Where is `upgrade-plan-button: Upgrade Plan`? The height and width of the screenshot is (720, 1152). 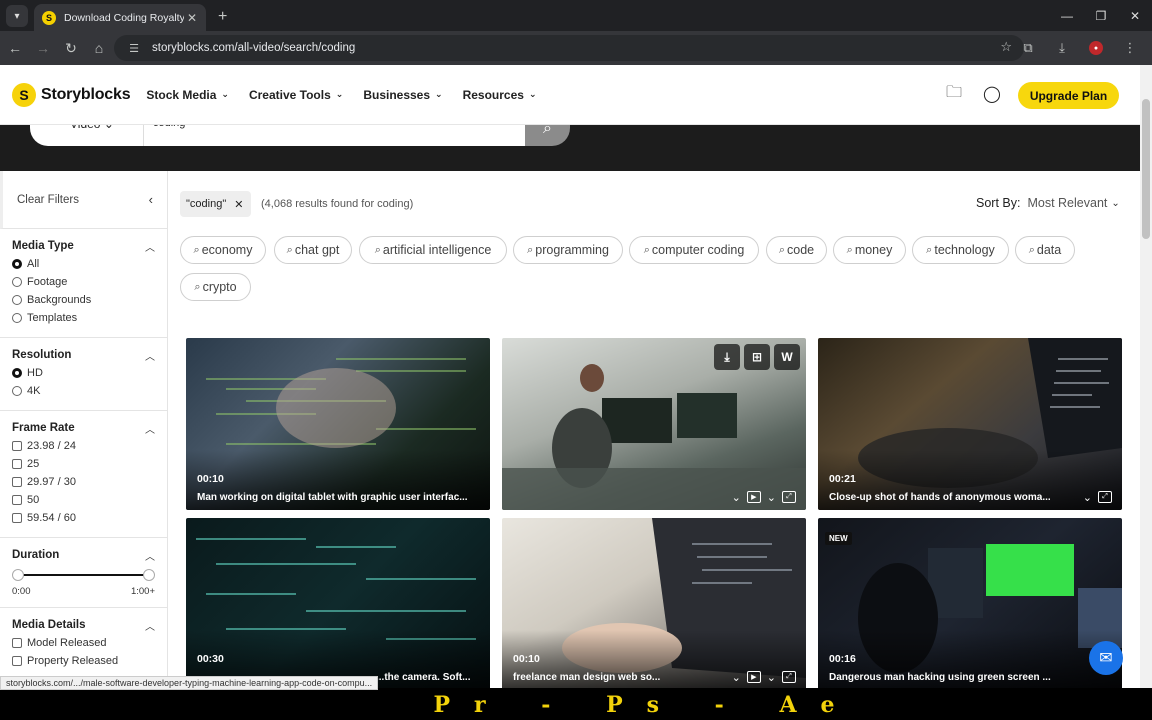
upgrade-plan-button: Upgrade Plan is located at coordinates (1068, 95).